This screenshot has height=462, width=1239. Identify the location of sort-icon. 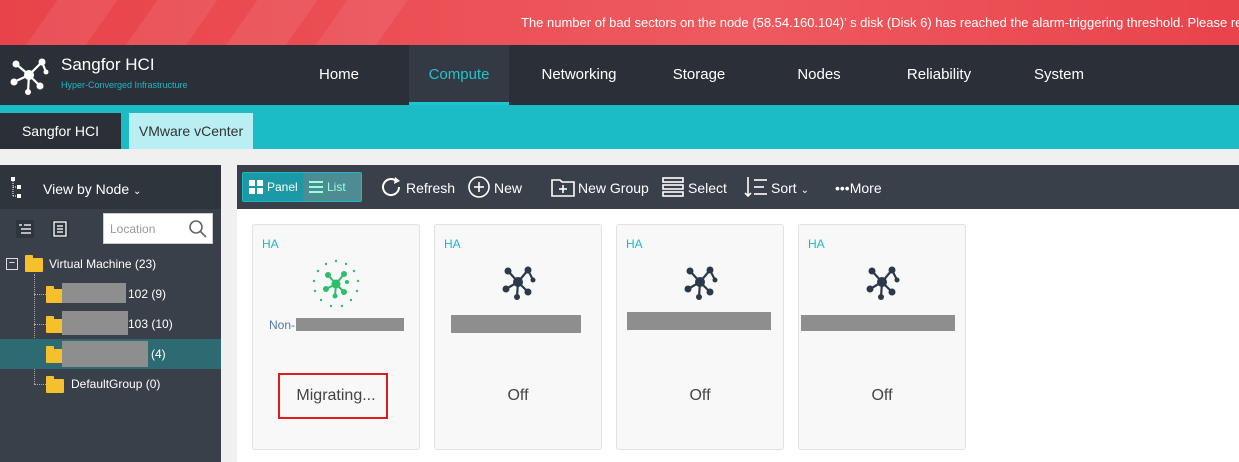
(756, 187).